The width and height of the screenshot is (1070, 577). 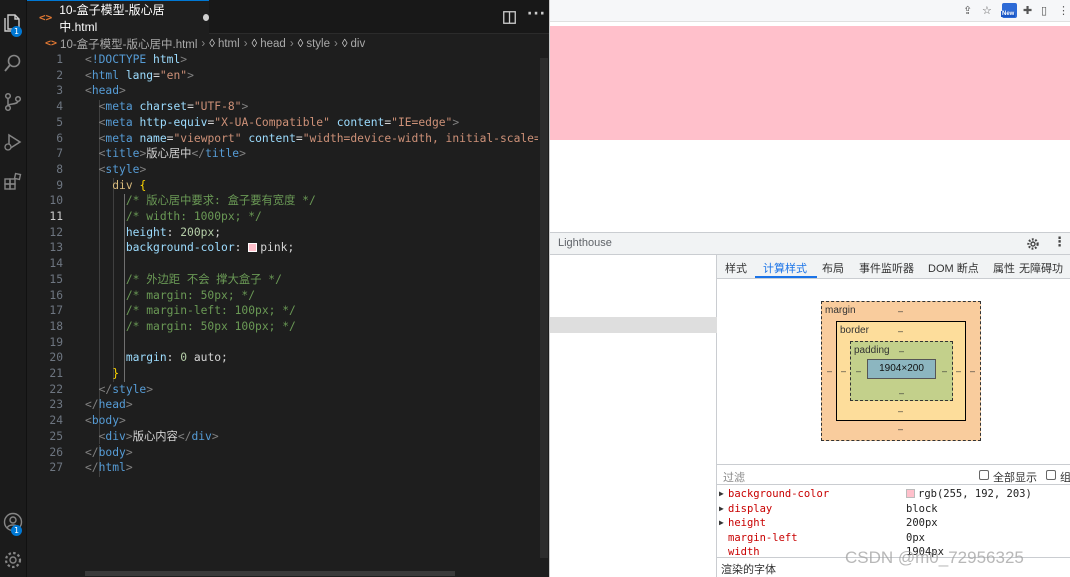 I want to click on padding-bottom-value: –, so click(x=901, y=393).